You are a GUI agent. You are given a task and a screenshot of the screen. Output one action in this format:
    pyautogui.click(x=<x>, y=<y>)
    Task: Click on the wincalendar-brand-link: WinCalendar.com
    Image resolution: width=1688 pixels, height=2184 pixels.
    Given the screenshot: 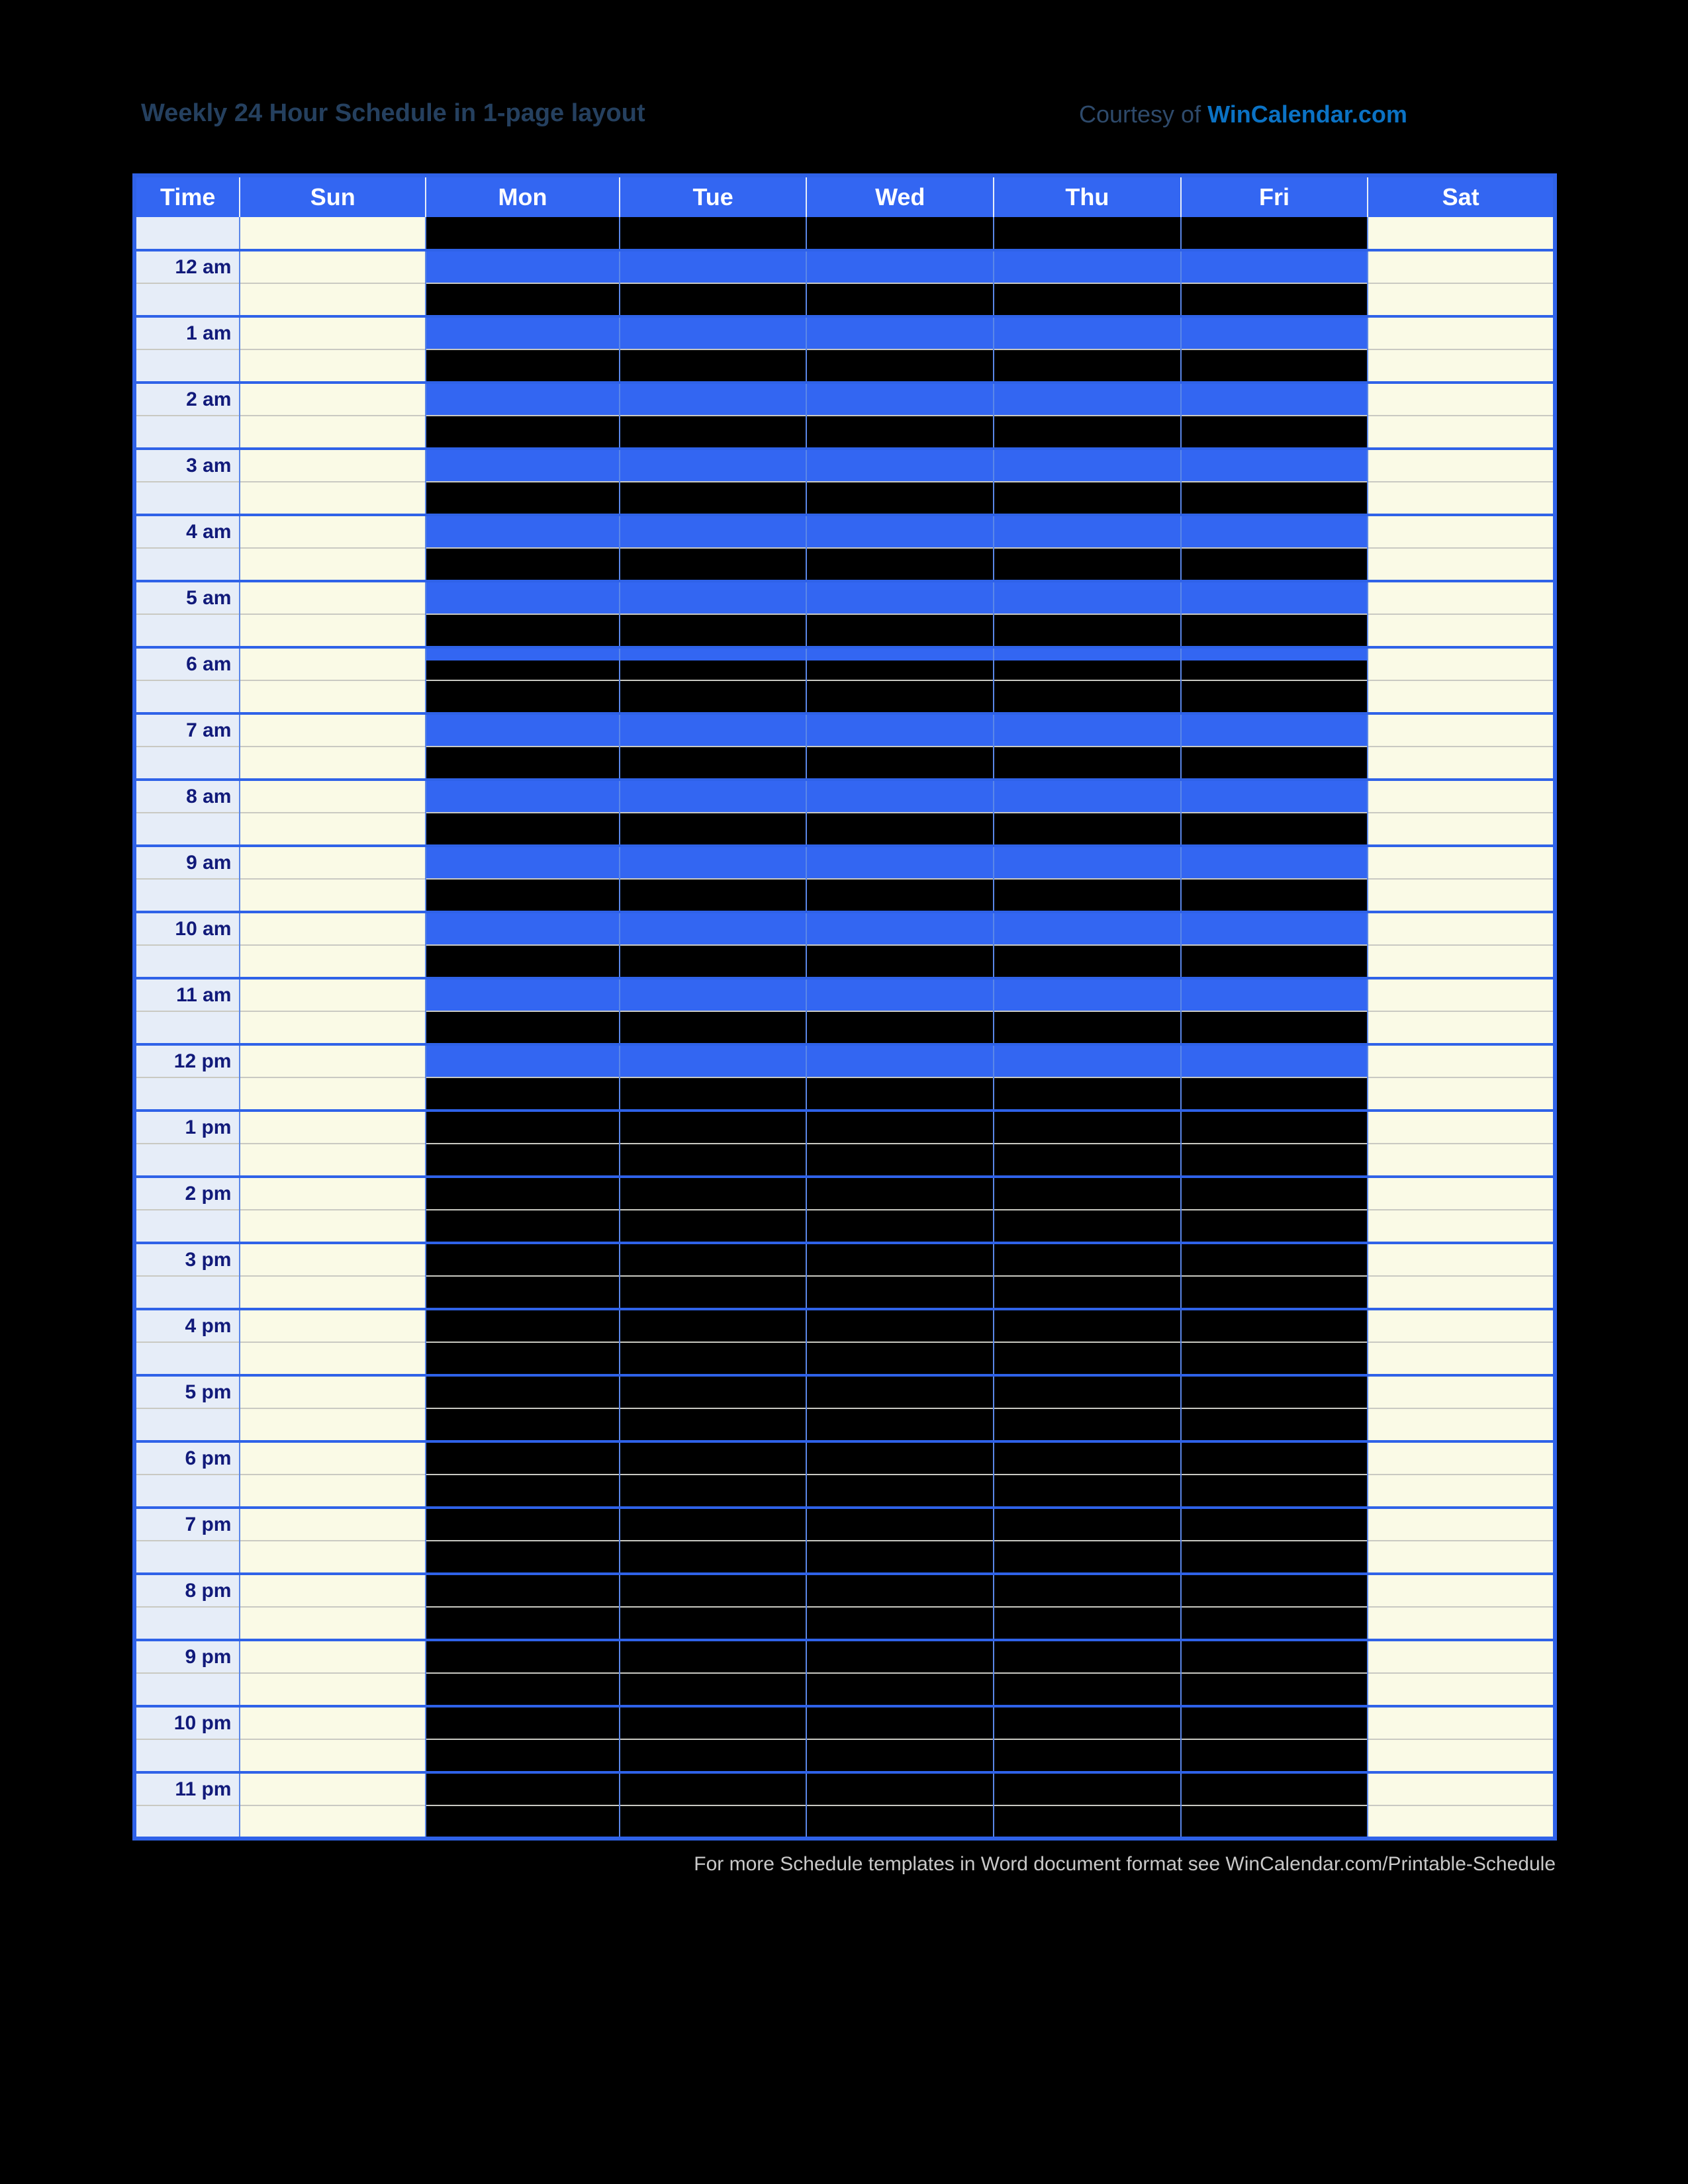 What is the action you would take?
    pyautogui.click(x=1307, y=114)
    